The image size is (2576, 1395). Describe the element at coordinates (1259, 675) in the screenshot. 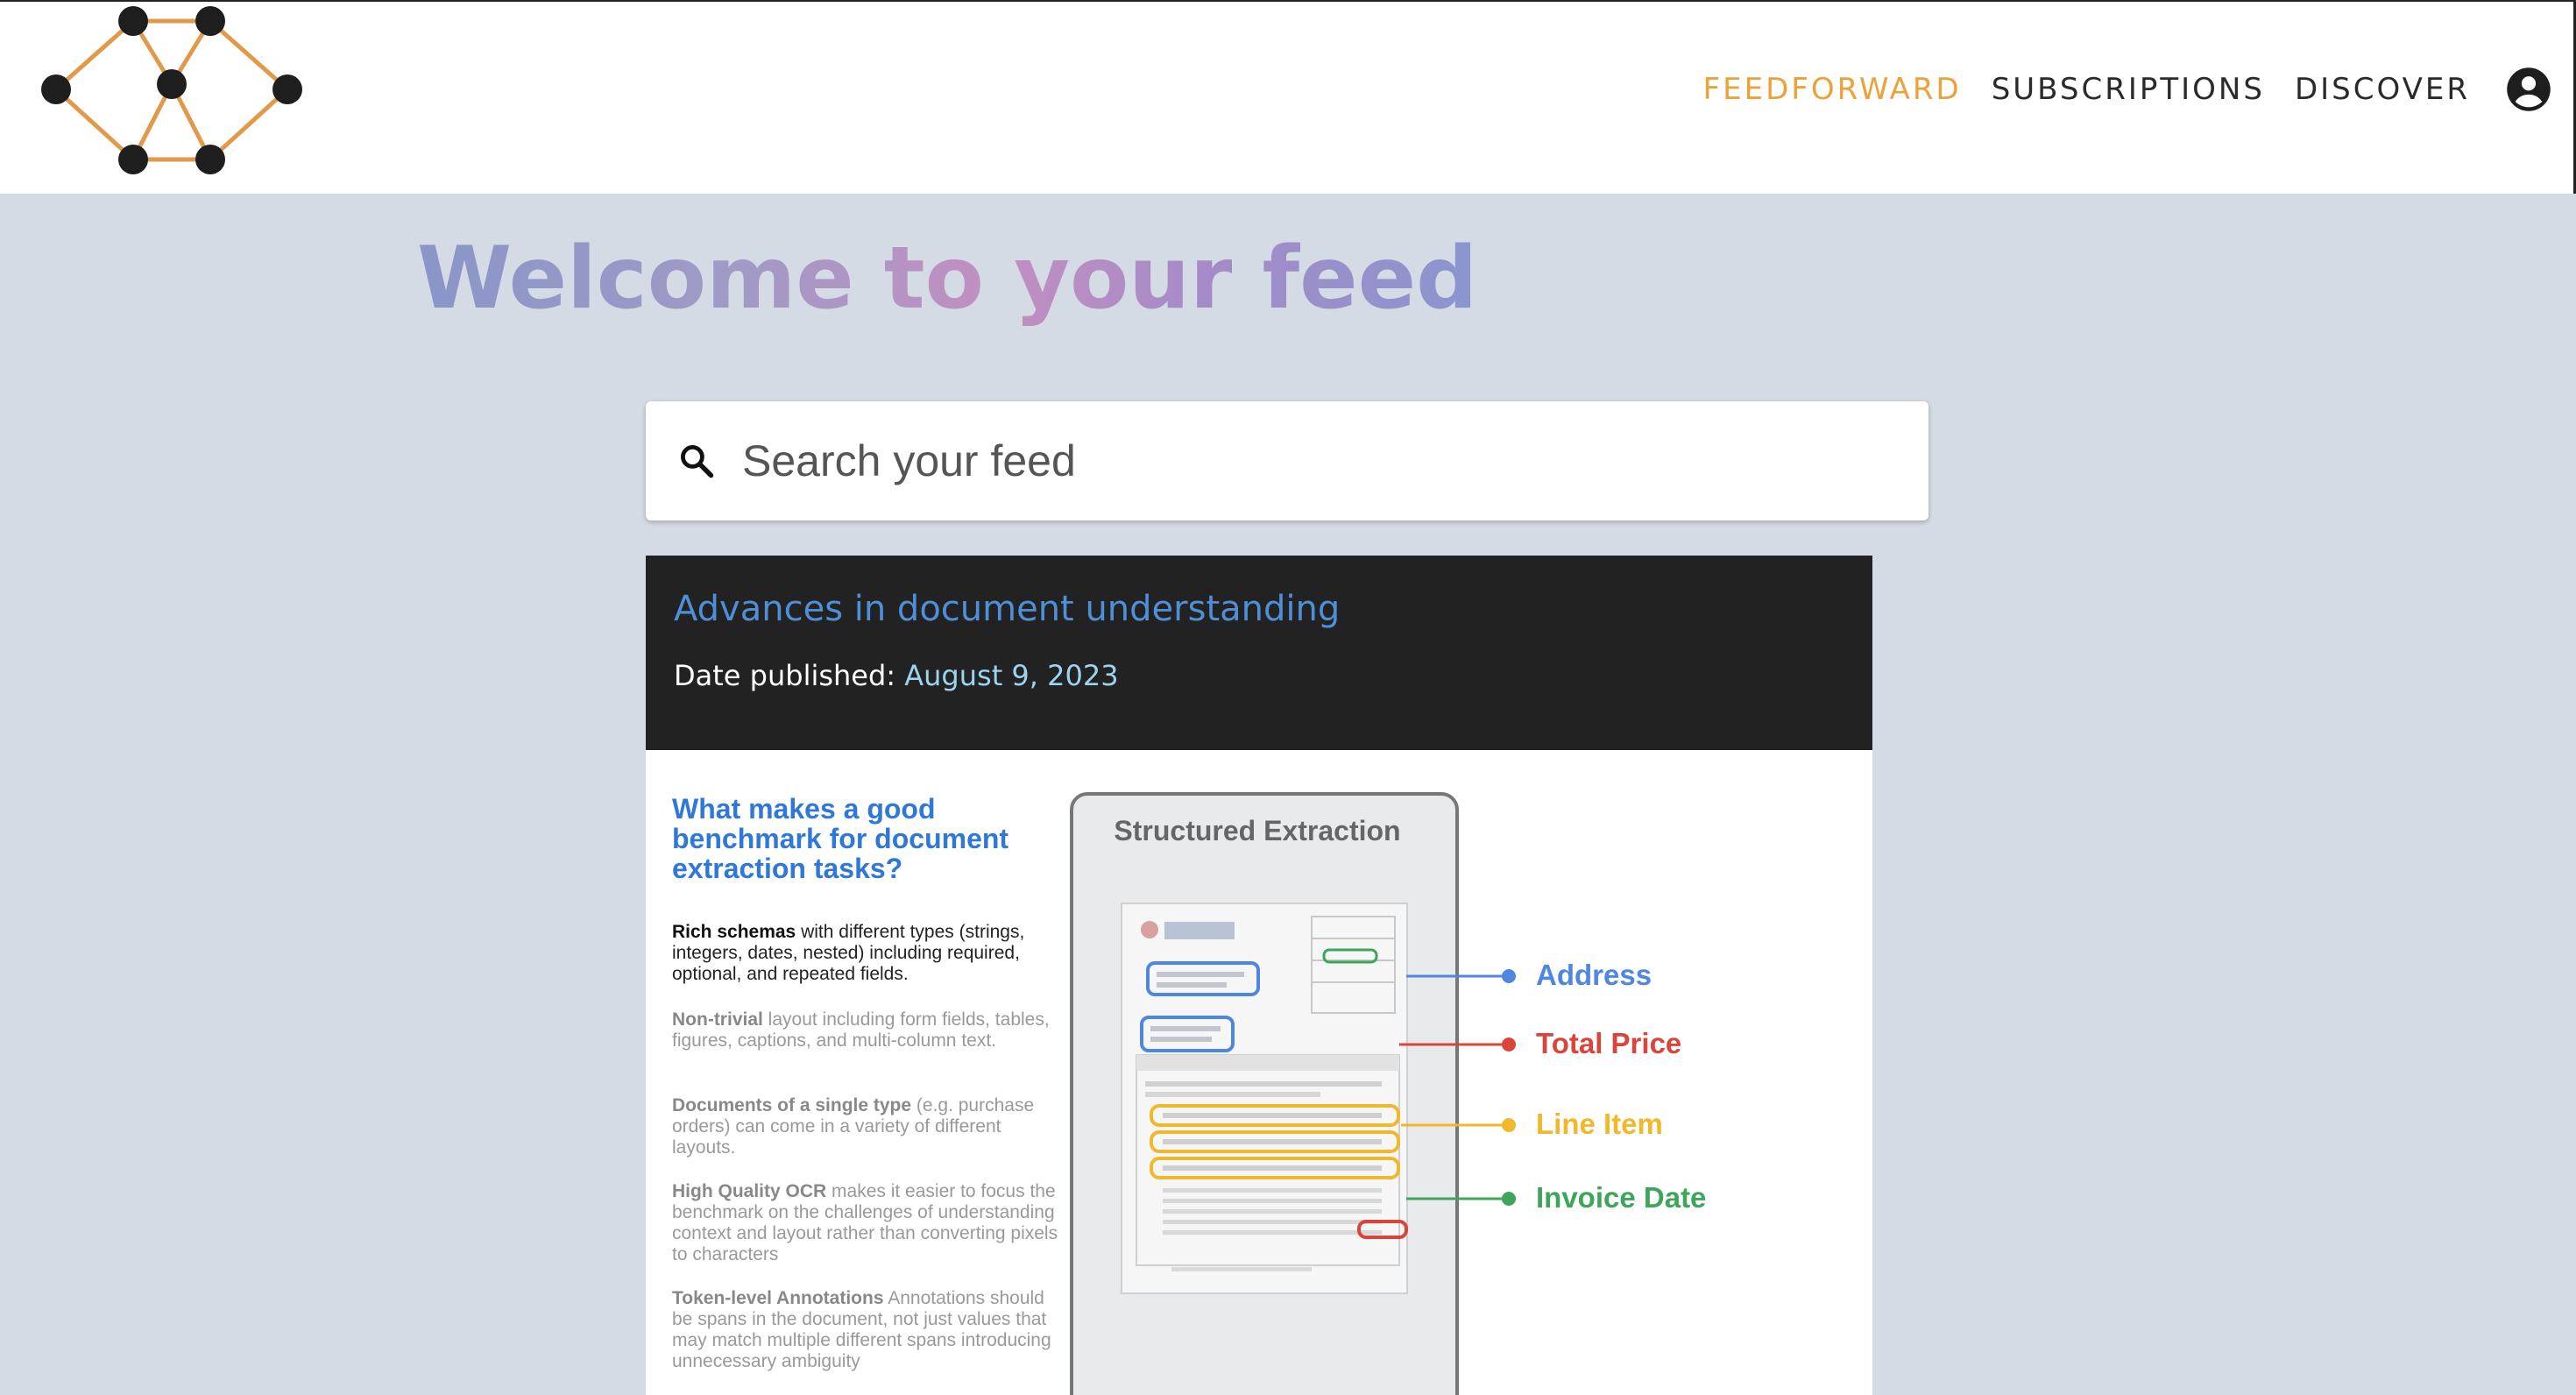

I see `post-date-row: Date published: August 9, 2023` at that location.